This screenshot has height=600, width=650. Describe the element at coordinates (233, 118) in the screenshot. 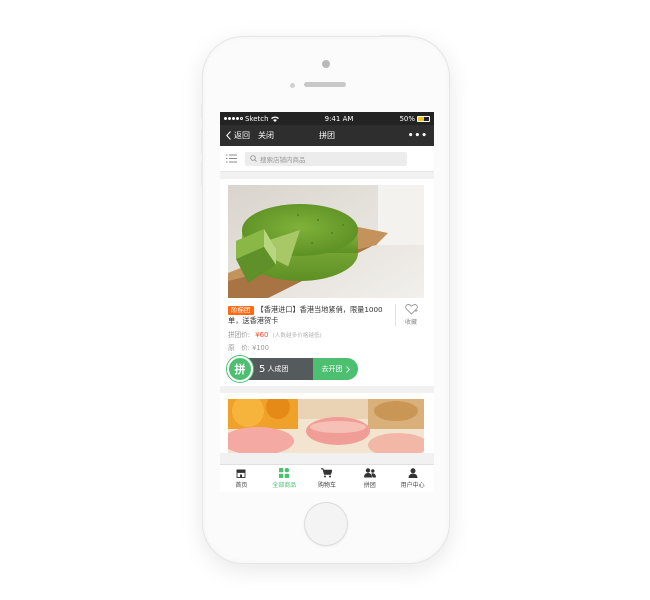

I see `signal-strength-icon` at that location.